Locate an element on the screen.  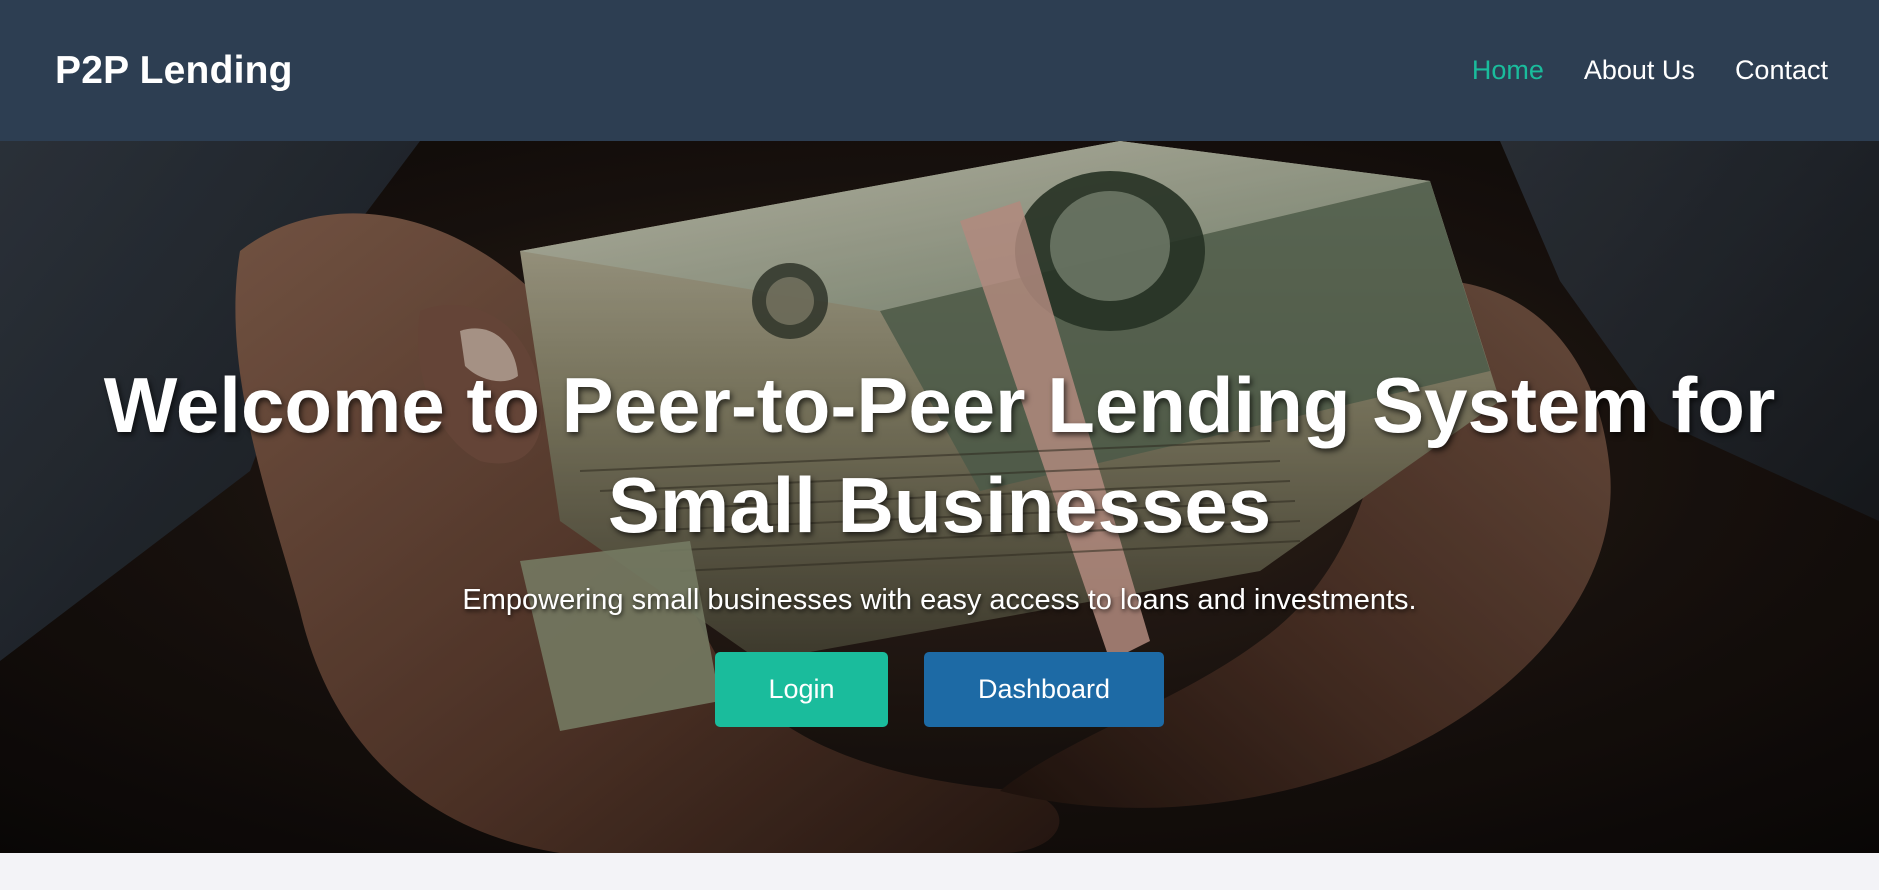
main-nav: Home About Us Contact is located at coordinates (1650, 70).